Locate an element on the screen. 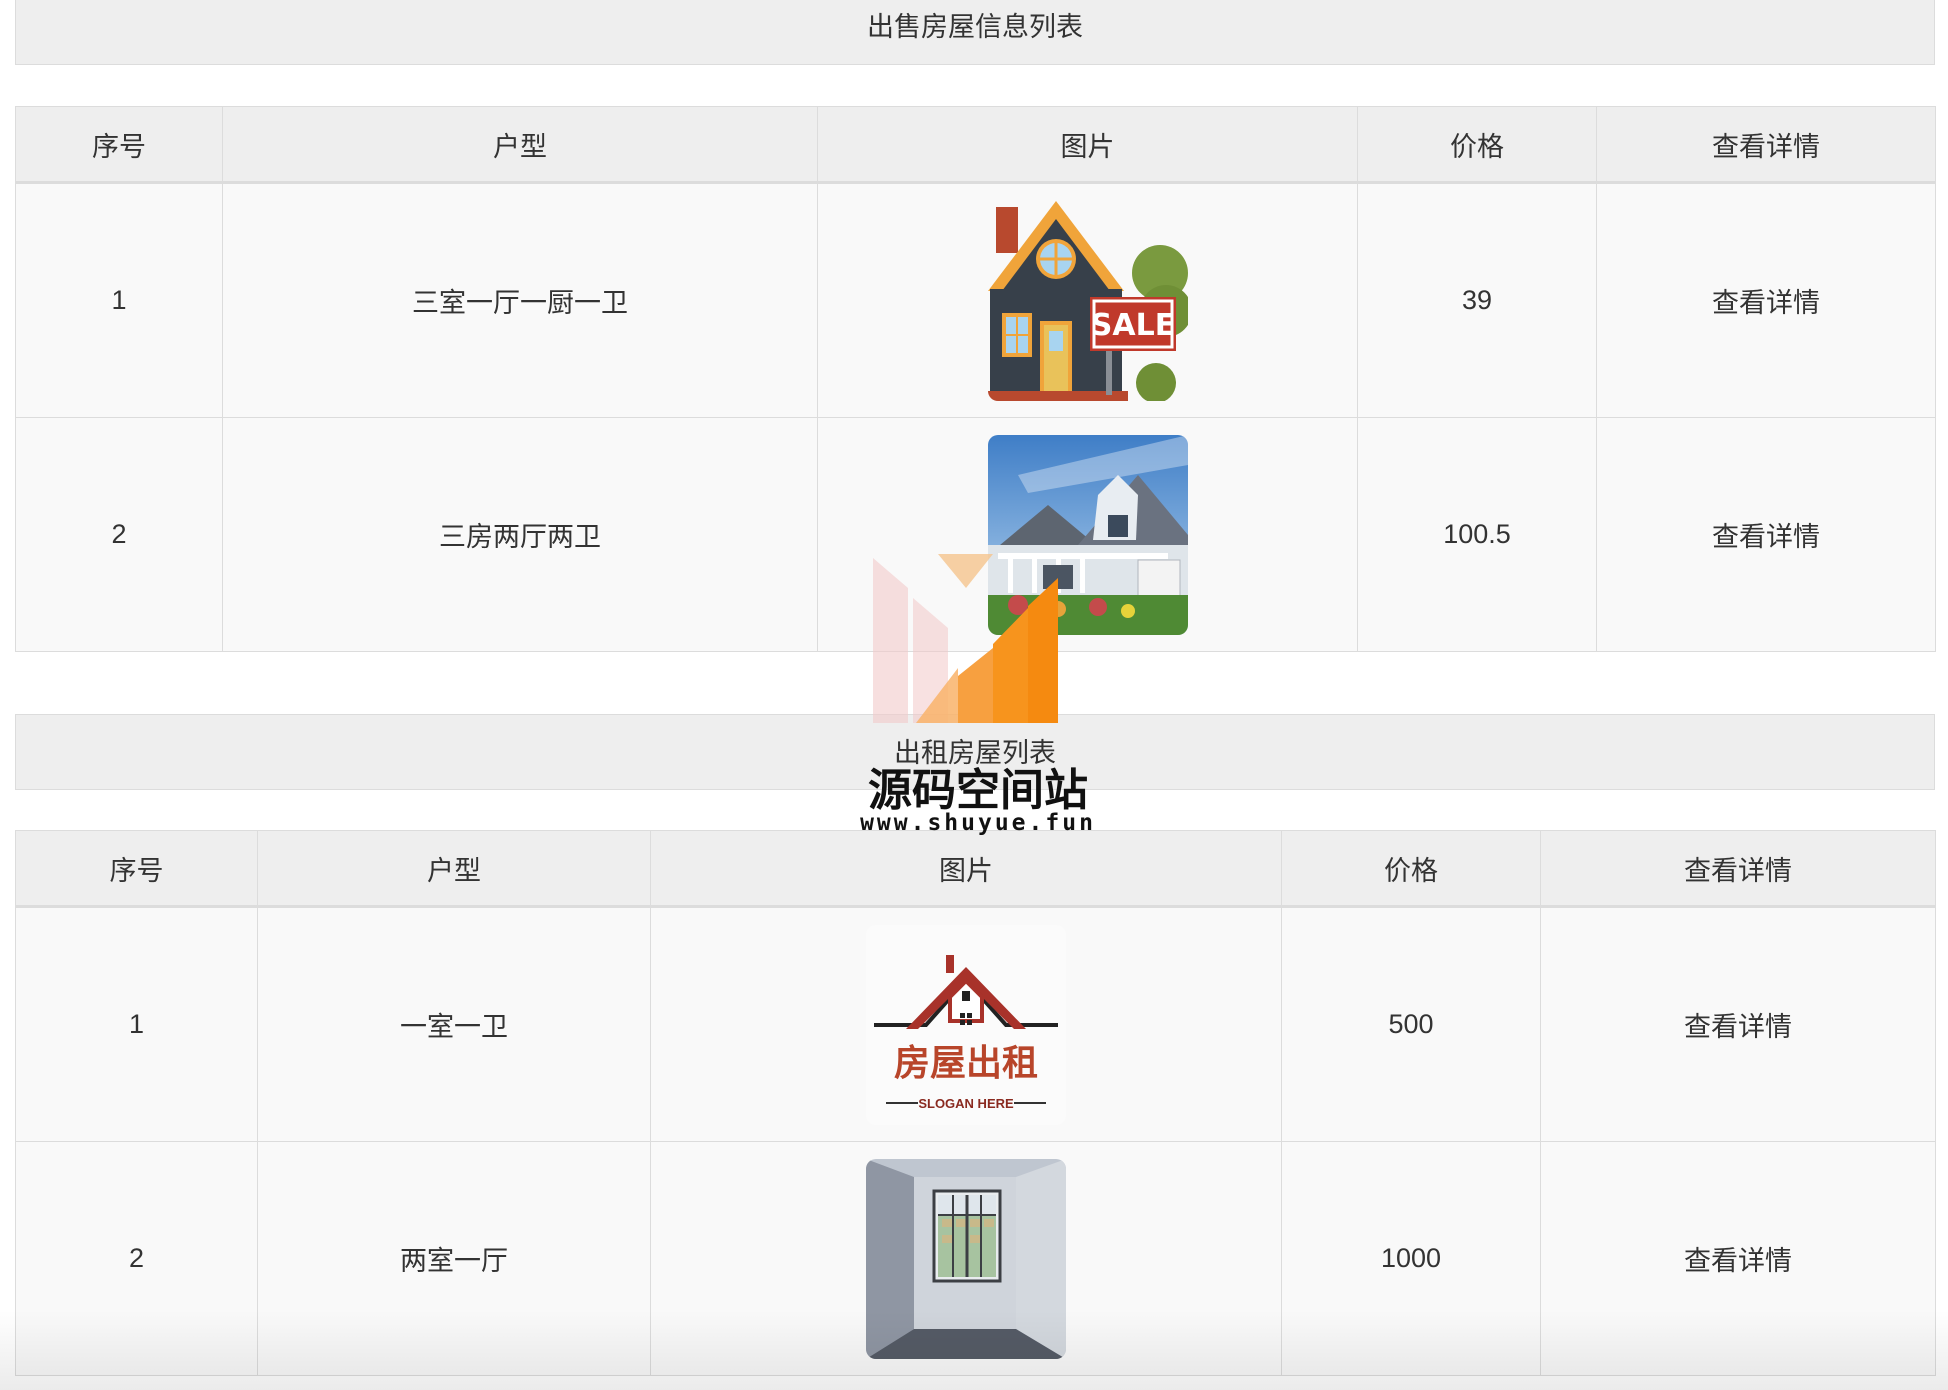 Image resolution: width=1948 pixels, height=1390 pixels. row-image-cell: SALE is located at coordinates (1087, 300).